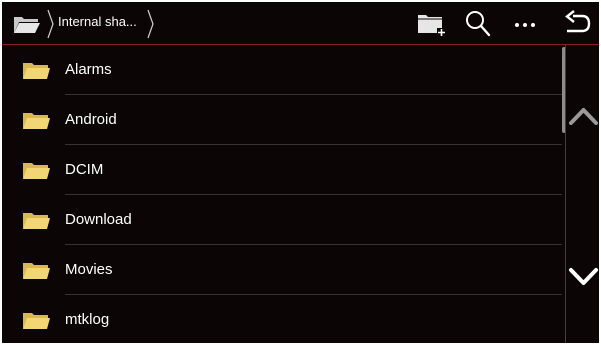 The width and height of the screenshot is (601, 345). Describe the element at coordinates (91, 119) in the screenshot. I see `folder-name: Android` at that location.